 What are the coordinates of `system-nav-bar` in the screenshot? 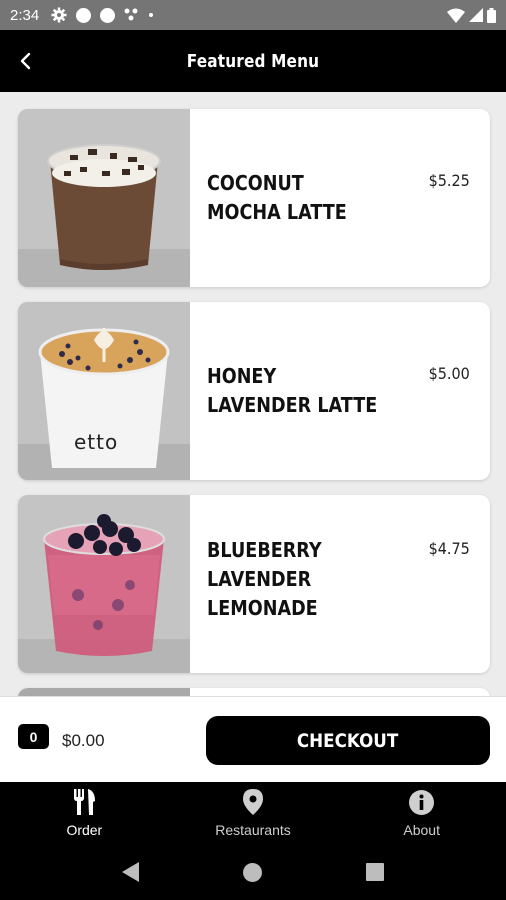 It's located at (253, 872).